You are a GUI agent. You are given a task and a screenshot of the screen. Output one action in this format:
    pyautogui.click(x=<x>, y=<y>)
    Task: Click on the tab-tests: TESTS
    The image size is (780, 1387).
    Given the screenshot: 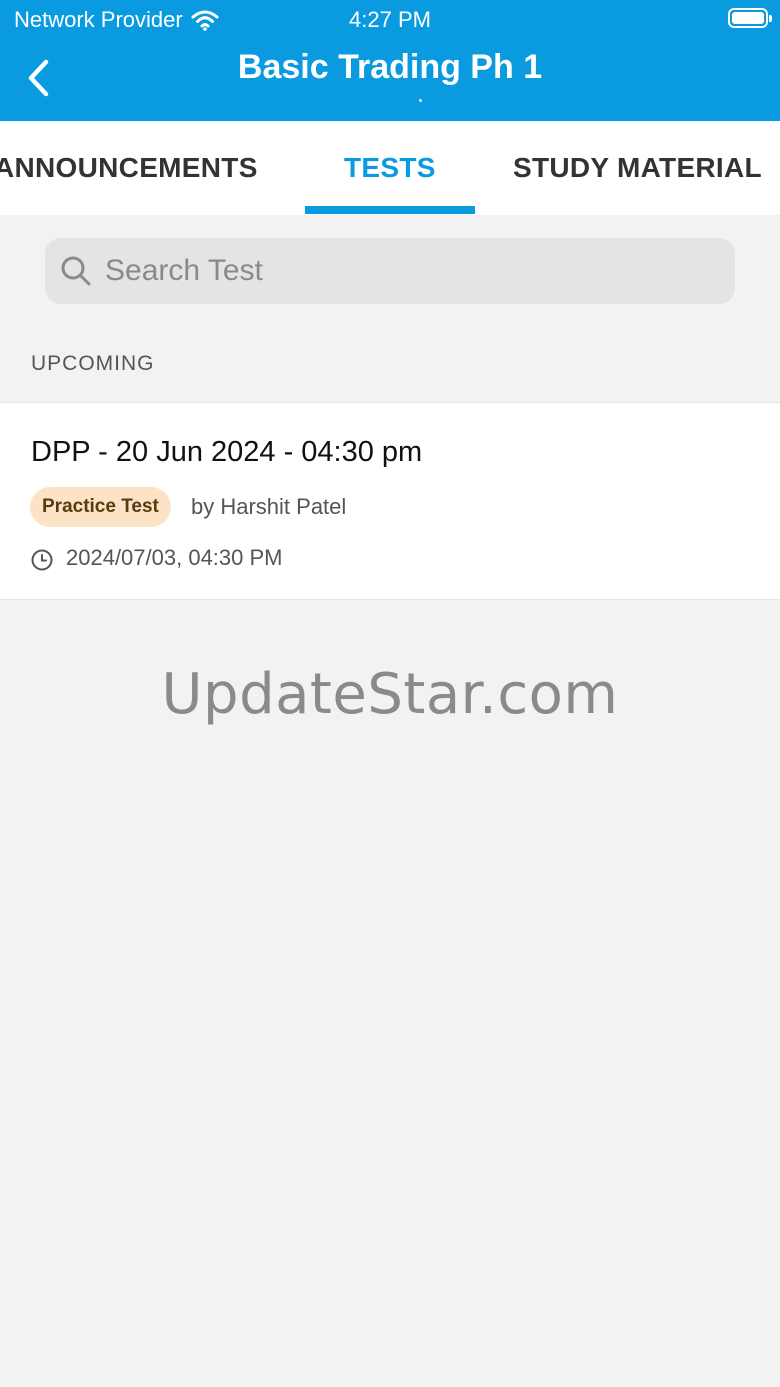 What is the action you would take?
    pyautogui.click(x=390, y=168)
    